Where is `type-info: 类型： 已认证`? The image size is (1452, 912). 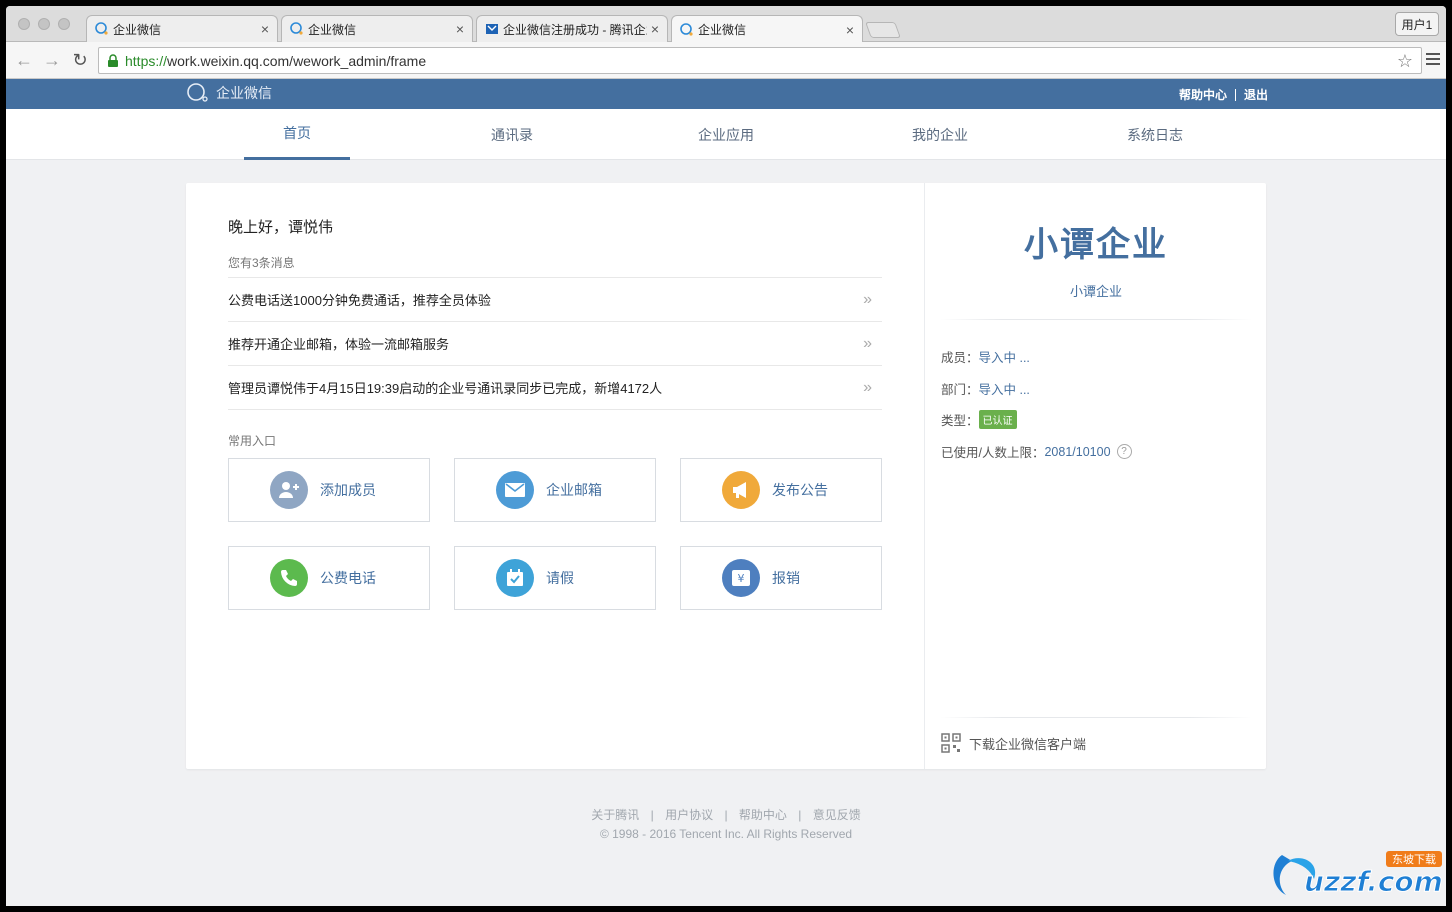
type-info: 类型： 已认证 is located at coordinates (979, 419).